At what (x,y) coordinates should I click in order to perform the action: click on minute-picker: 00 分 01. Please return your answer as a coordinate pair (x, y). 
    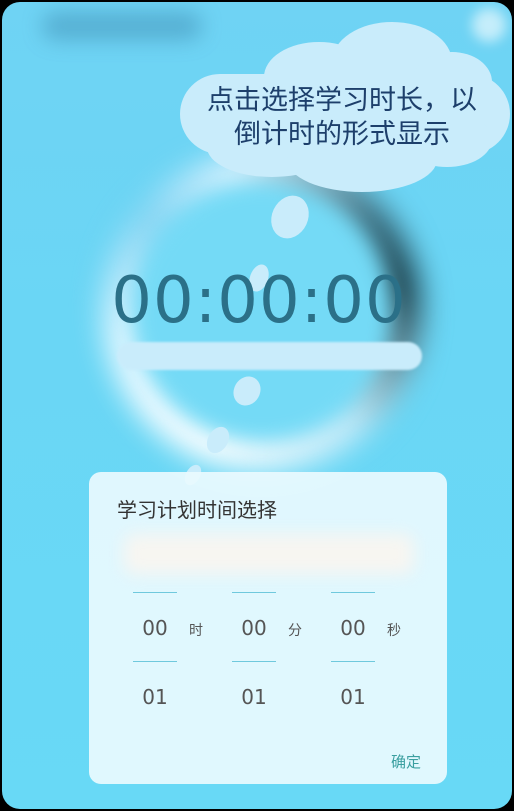
    Looking at the image, I should click on (263, 665).